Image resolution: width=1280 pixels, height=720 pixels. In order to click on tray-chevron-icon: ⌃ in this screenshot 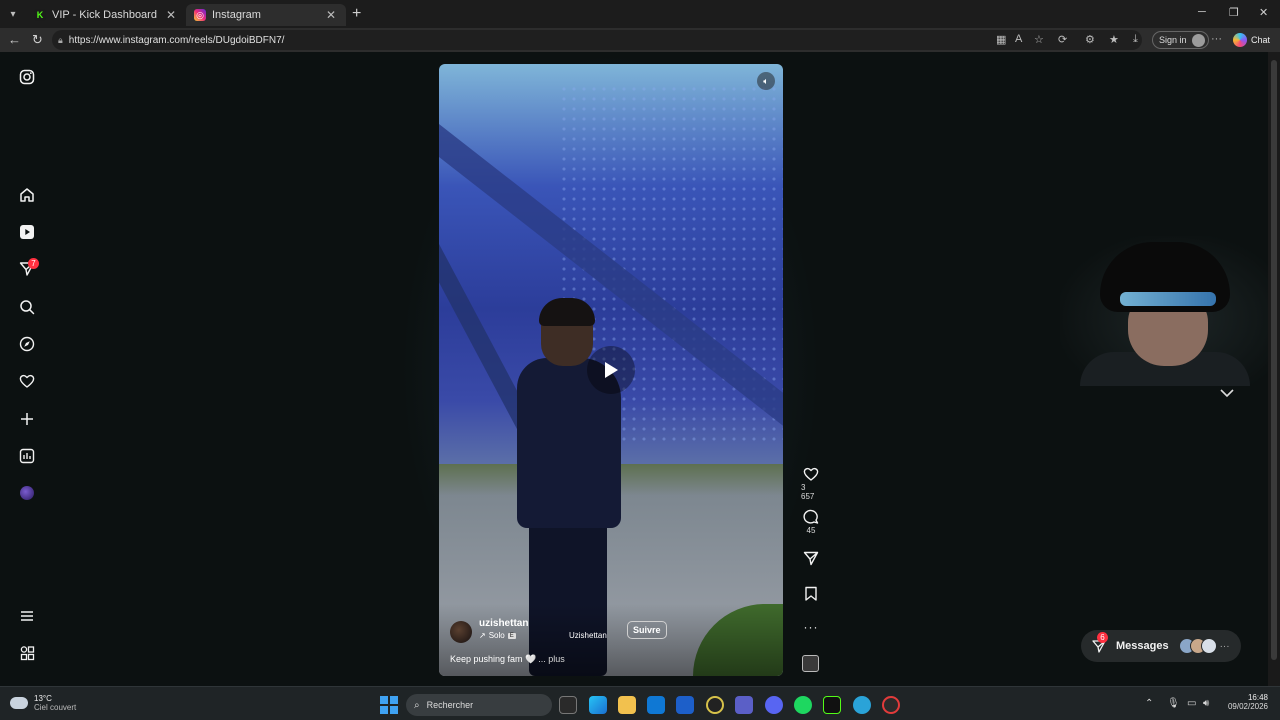, I will do `click(1149, 703)`.